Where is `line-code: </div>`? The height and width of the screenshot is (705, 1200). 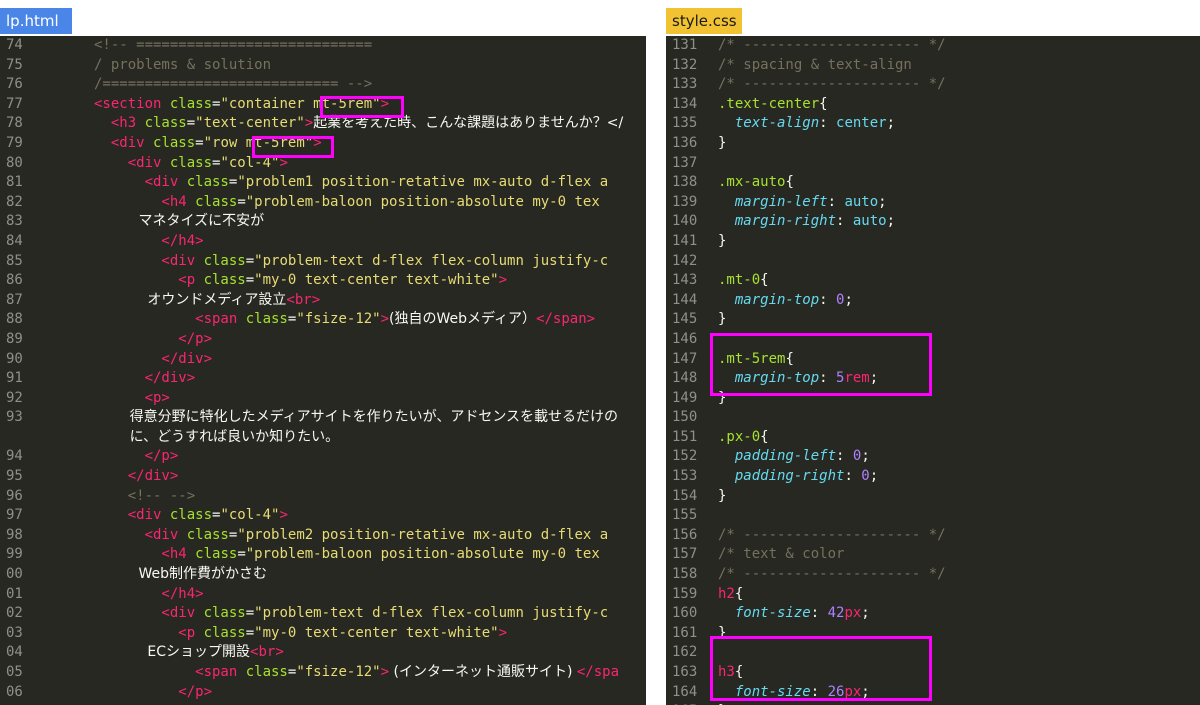
line-code: </div> is located at coordinates (136, 477).